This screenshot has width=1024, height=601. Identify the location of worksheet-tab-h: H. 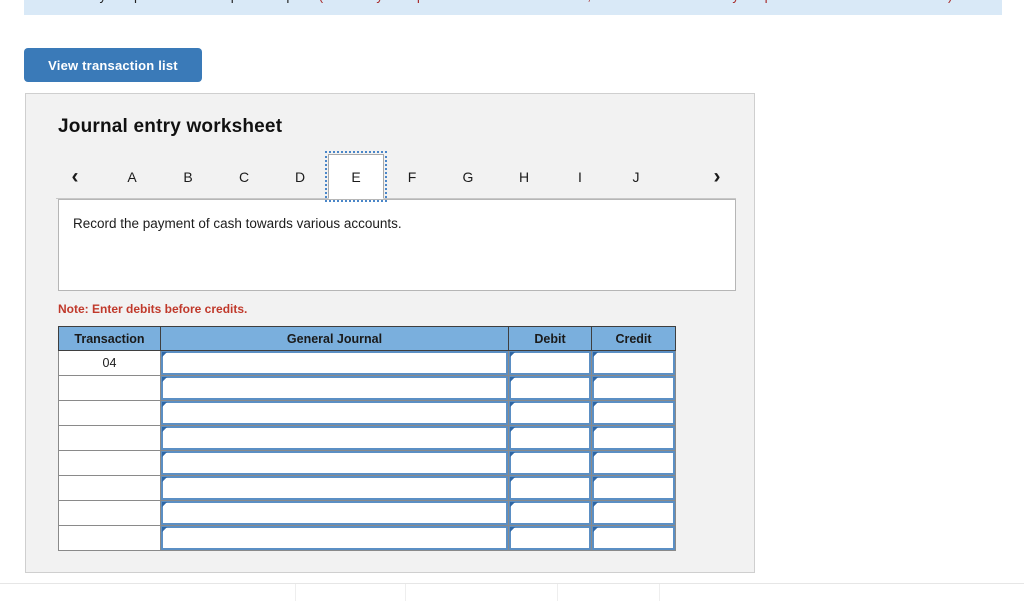
(524, 176).